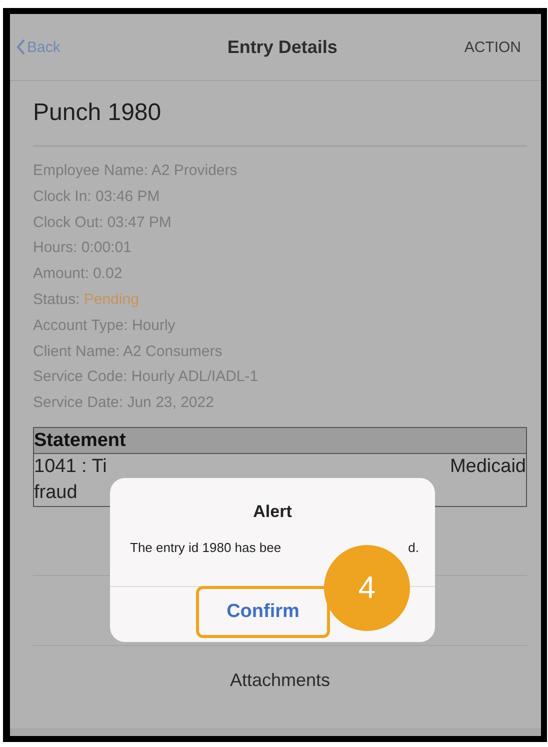 This screenshot has height=747, width=548. I want to click on confirm-button: Confirm, so click(263, 612).